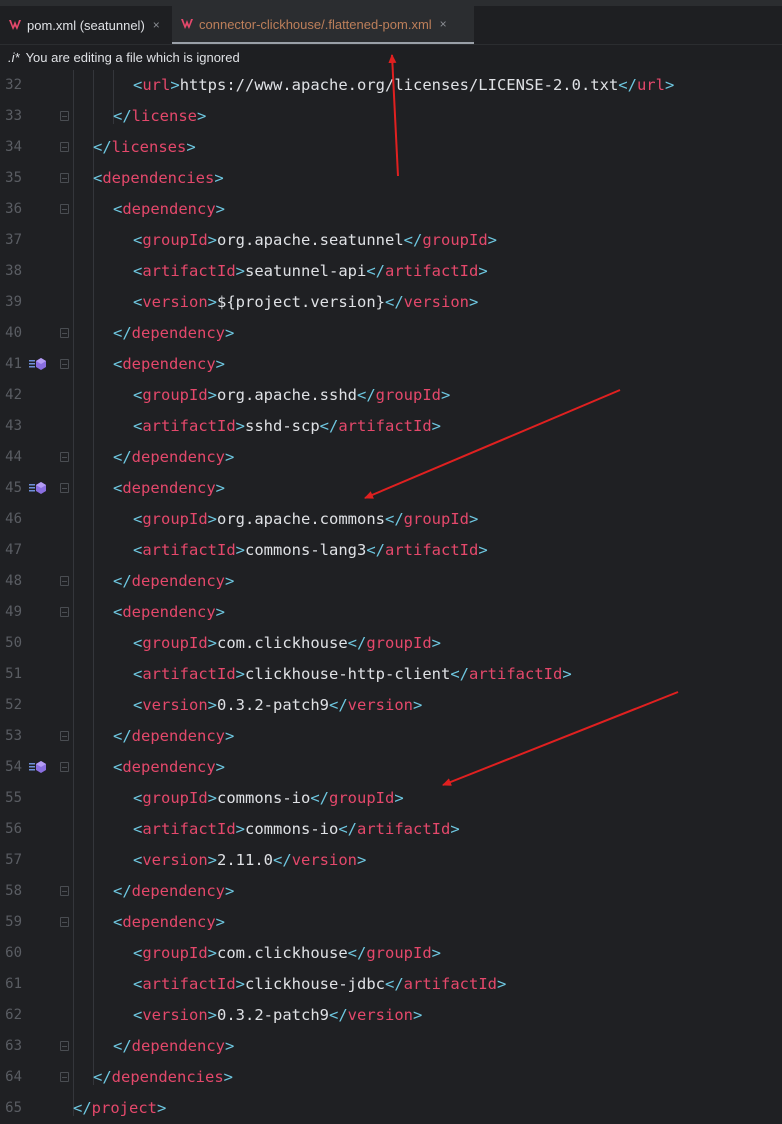  What do you see at coordinates (13, 1077) in the screenshot?
I see `line-number: 64` at bounding box center [13, 1077].